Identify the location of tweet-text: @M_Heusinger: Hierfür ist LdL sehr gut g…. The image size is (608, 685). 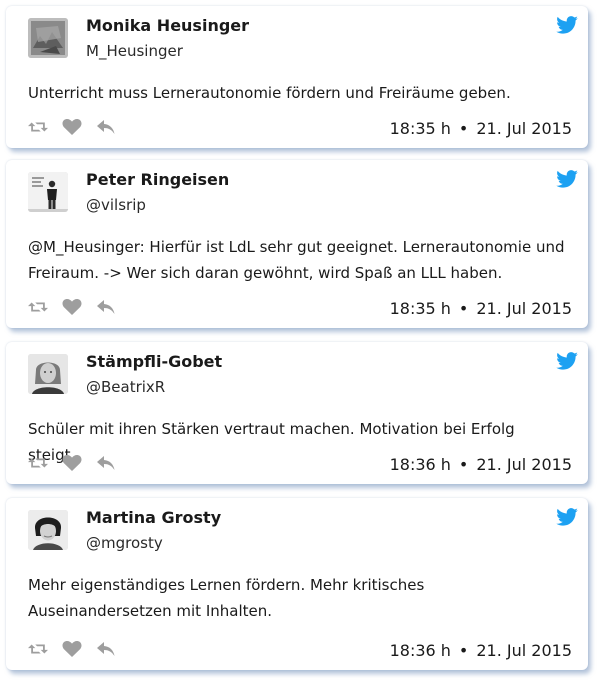
(296, 260).